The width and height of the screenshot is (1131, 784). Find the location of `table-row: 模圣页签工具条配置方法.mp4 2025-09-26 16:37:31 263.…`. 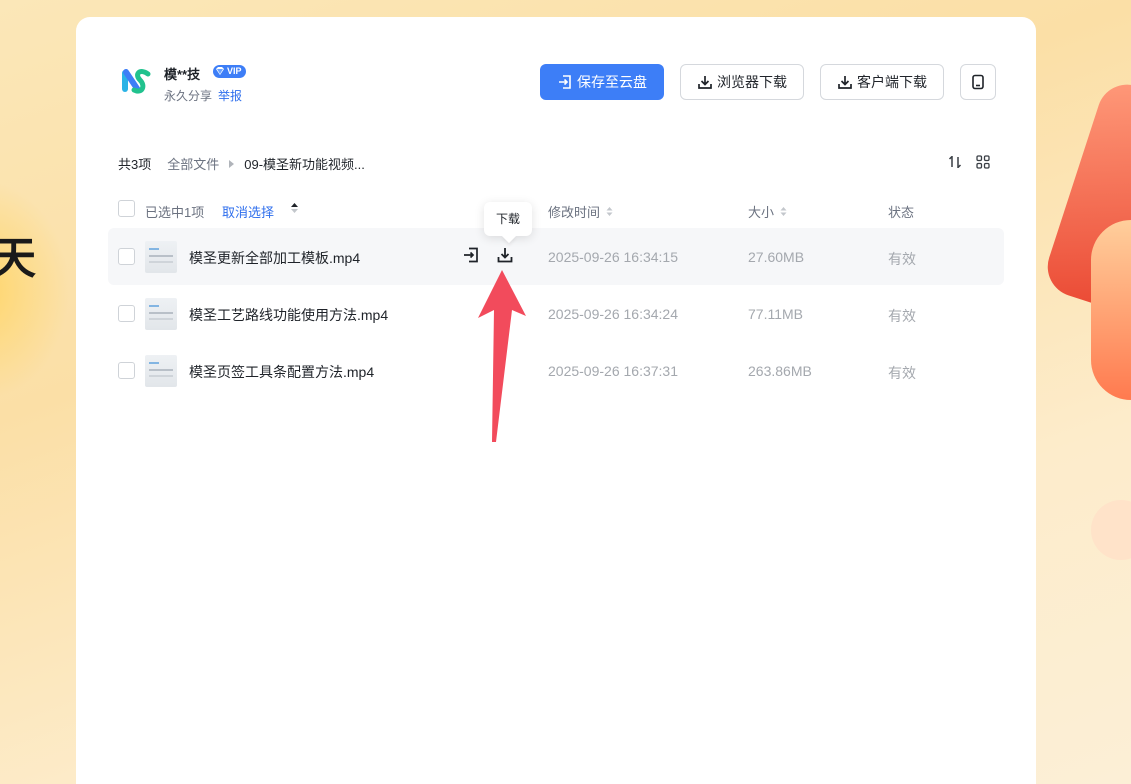

table-row: 模圣页签工具条配置方法.mp4 2025-09-26 16:37:31 263.… is located at coordinates (556, 370).